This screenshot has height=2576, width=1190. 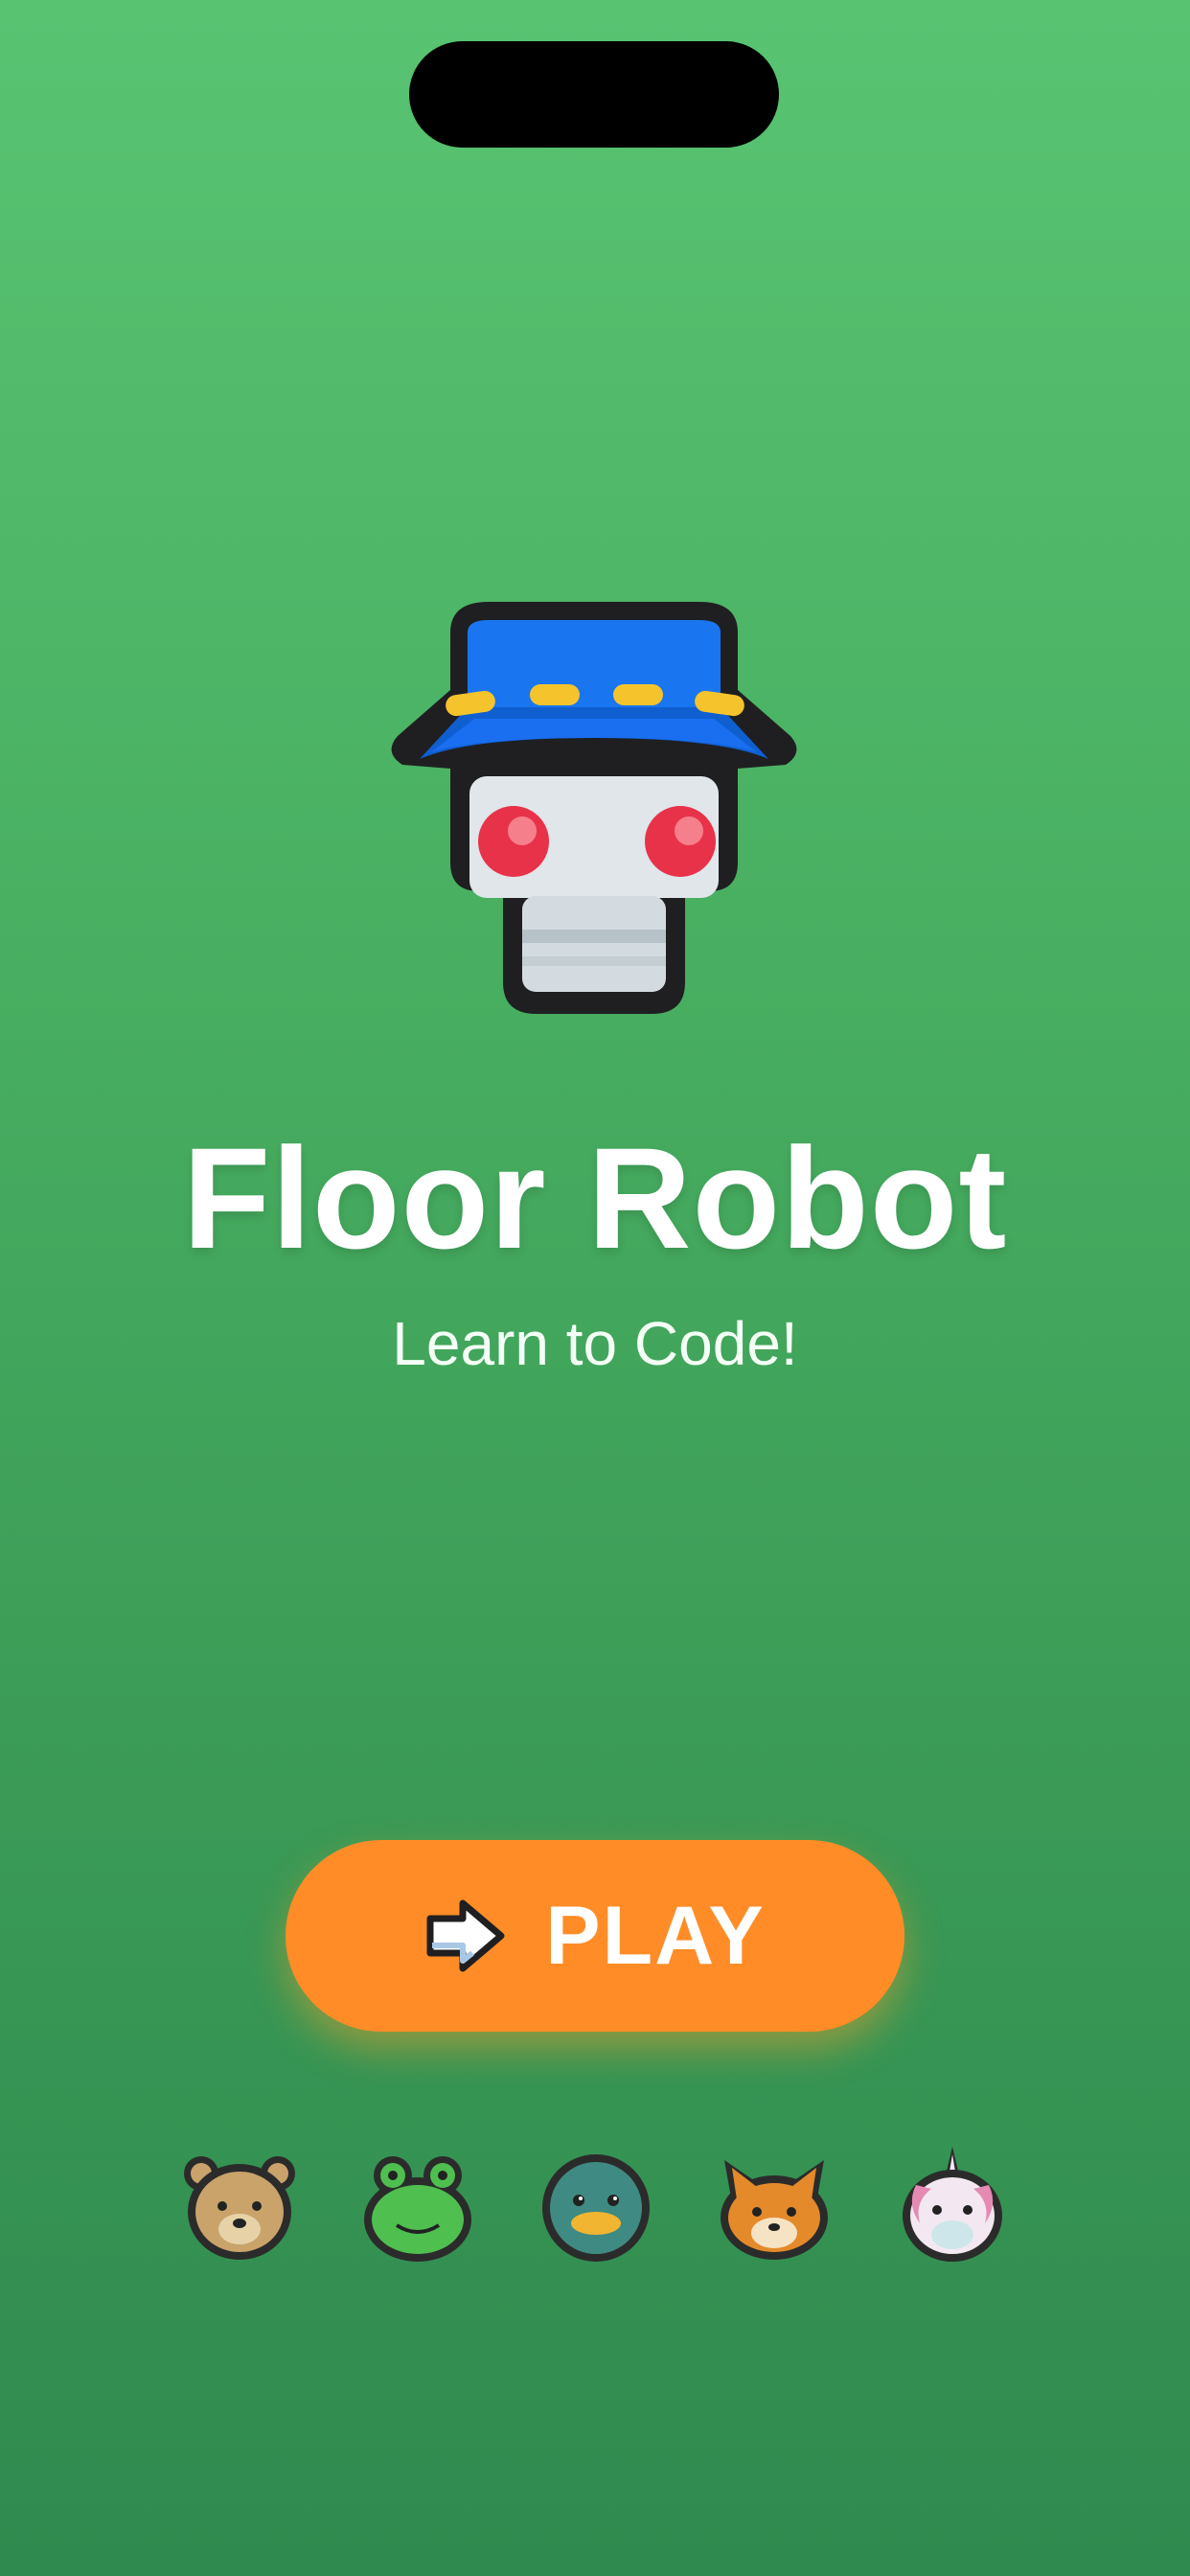 What do you see at coordinates (240, 2206) in the screenshot?
I see `bear-icon` at bounding box center [240, 2206].